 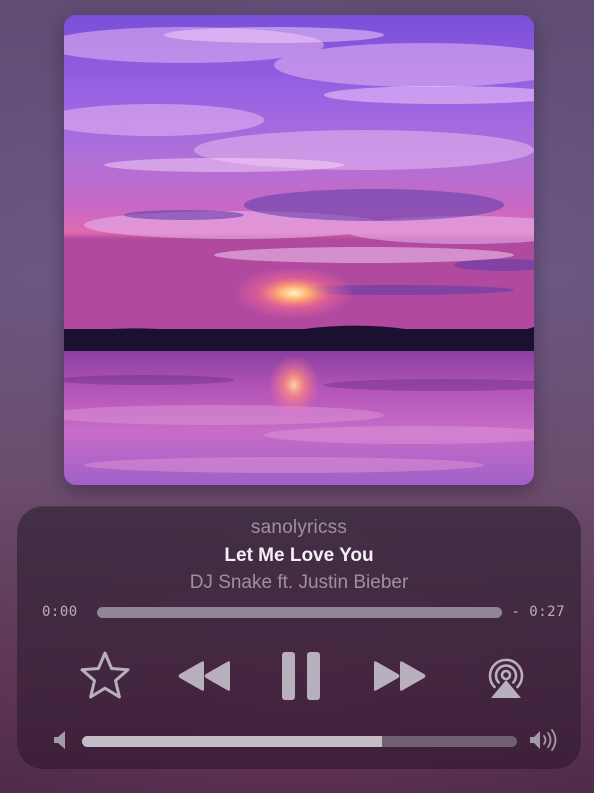 I want to click on fast-forward-icon, so click(x=400, y=676).